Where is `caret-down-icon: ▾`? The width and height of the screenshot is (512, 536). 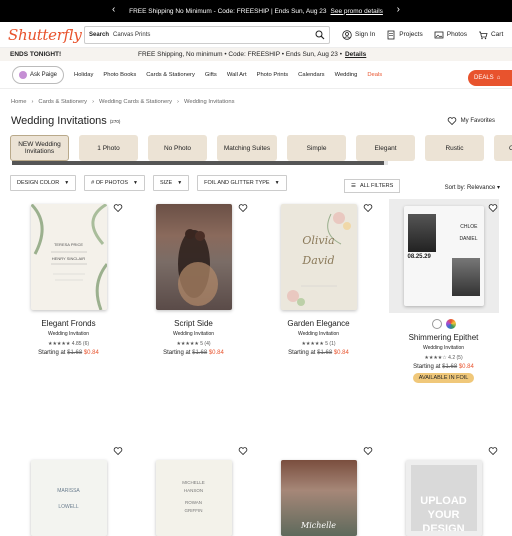
caret-down-icon: ▾ is located at coordinates (498, 188).